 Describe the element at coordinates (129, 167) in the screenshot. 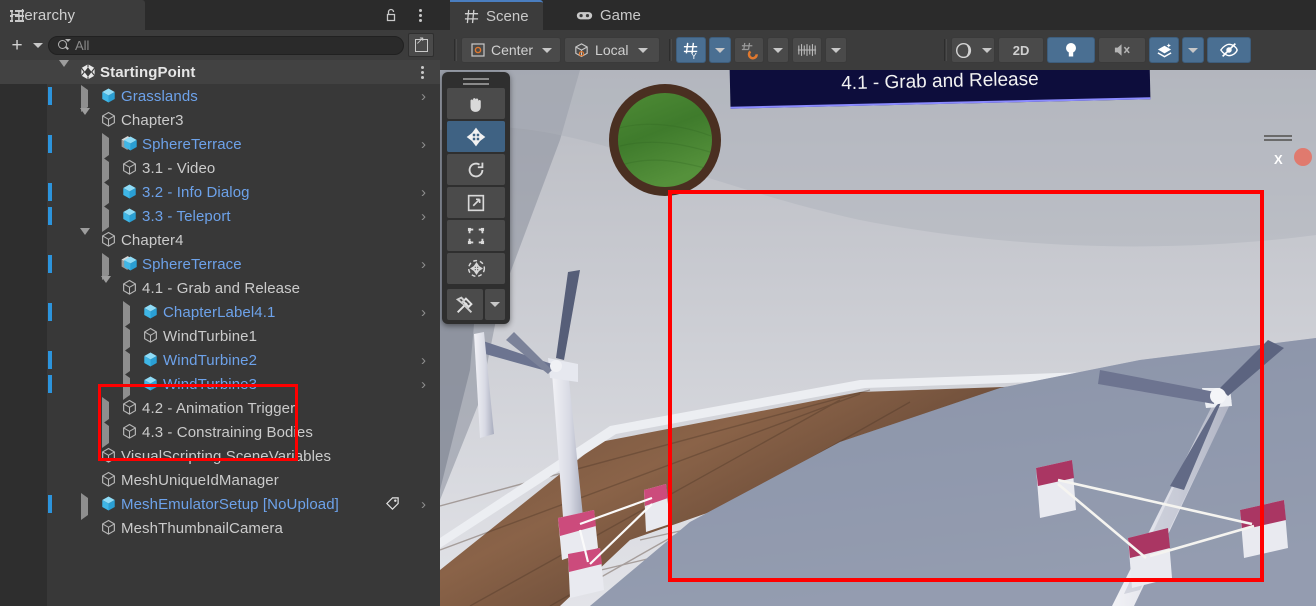

I see `cube-outline-icon` at that location.